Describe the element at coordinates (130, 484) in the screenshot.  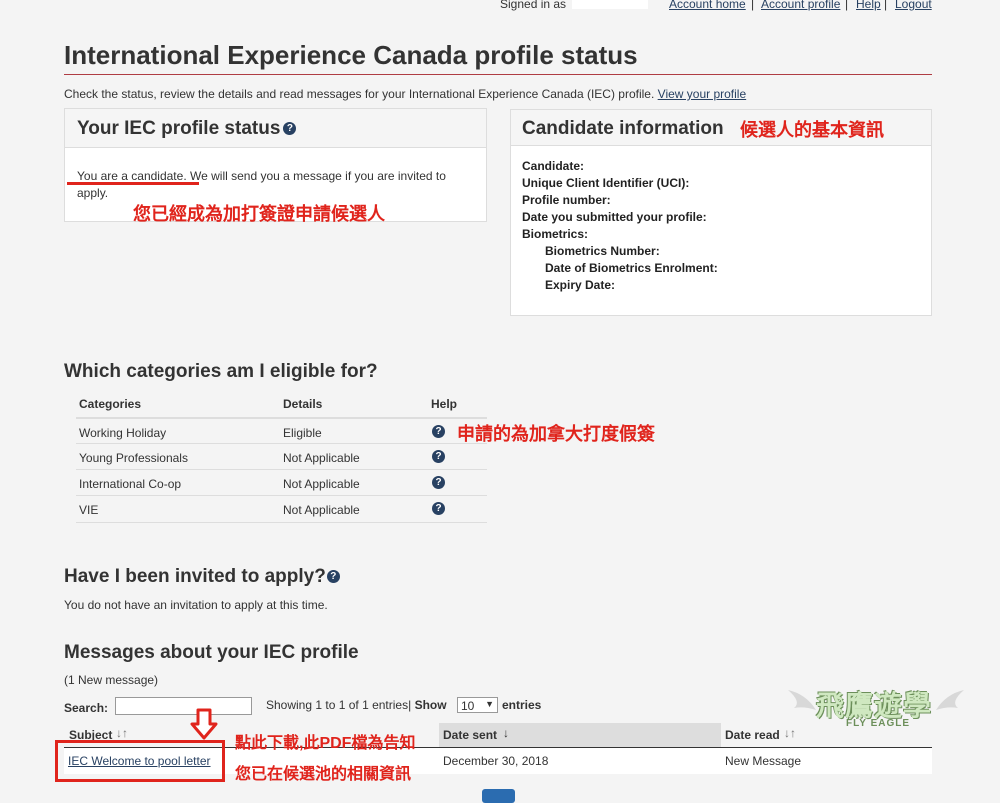
I see `category-name: International Co-op` at that location.